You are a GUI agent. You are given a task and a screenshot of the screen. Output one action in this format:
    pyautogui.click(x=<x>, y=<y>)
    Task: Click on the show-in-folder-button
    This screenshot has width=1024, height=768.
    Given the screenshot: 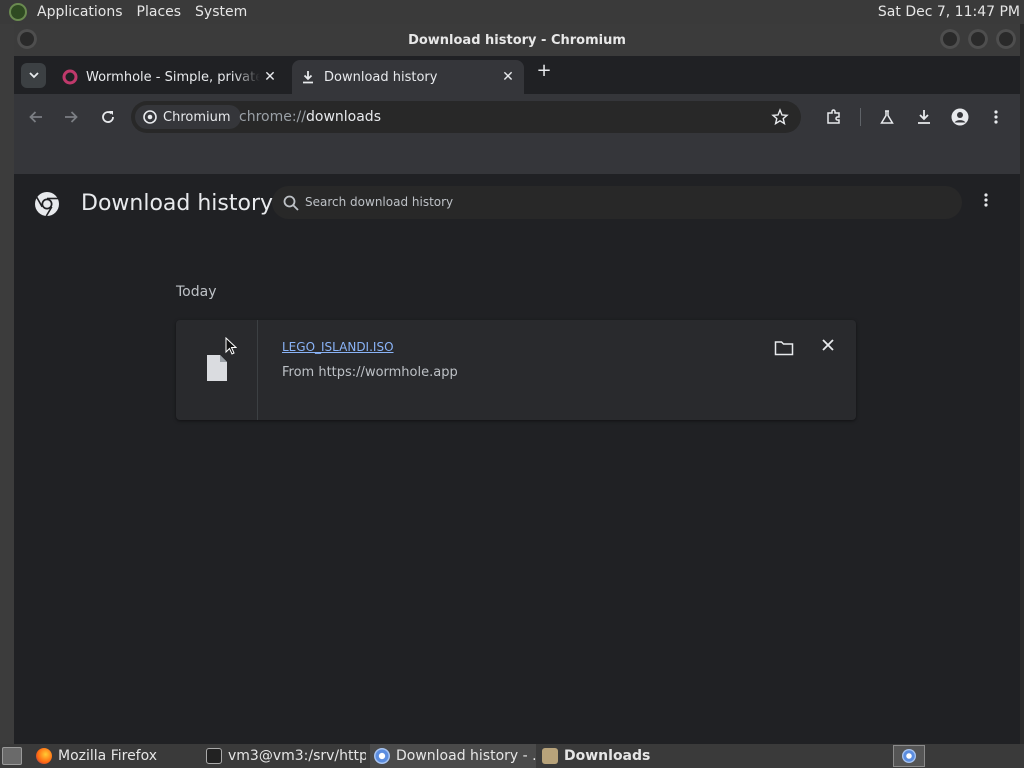 What is the action you would take?
    pyautogui.click(x=785, y=349)
    